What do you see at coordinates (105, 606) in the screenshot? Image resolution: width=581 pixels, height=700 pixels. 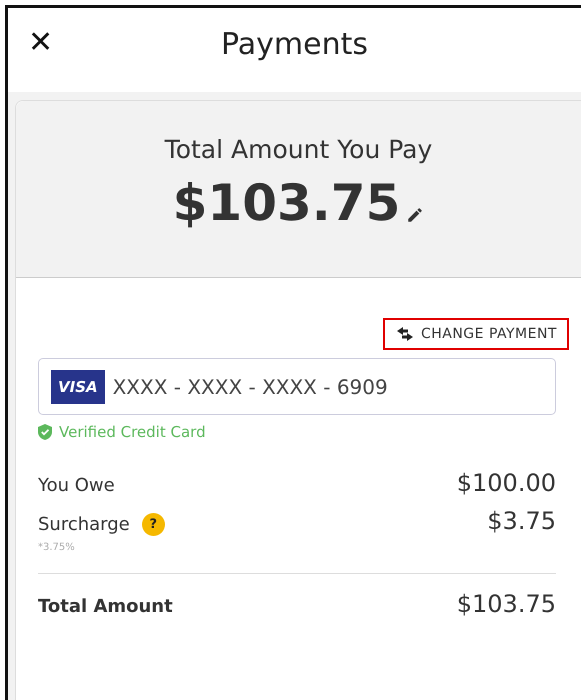 I see `total-amount-label: Total Amount` at bounding box center [105, 606].